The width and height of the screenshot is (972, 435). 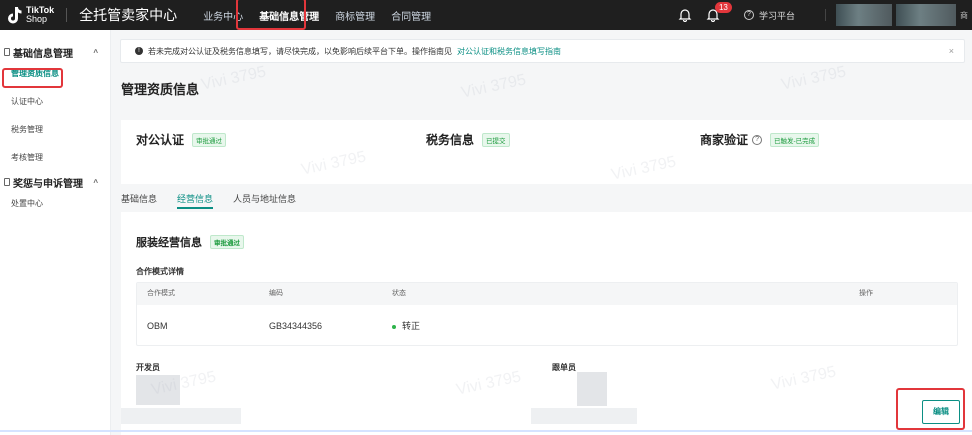 What do you see at coordinates (930, 409) in the screenshot?
I see `highlight-box-edit` at bounding box center [930, 409].